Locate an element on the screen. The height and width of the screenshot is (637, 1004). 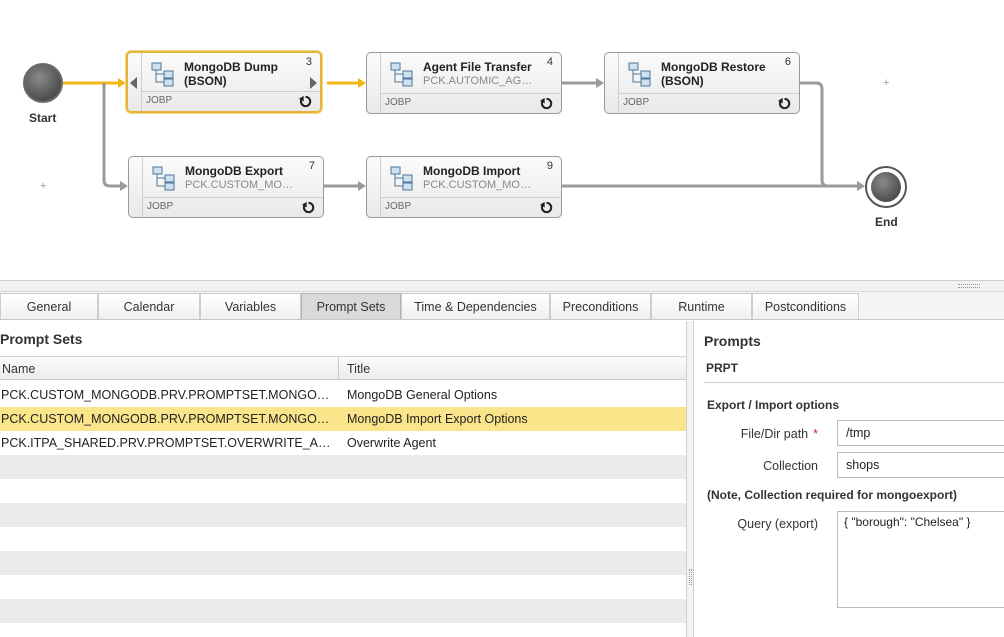
end-label: End is located at coordinates (886, 222).